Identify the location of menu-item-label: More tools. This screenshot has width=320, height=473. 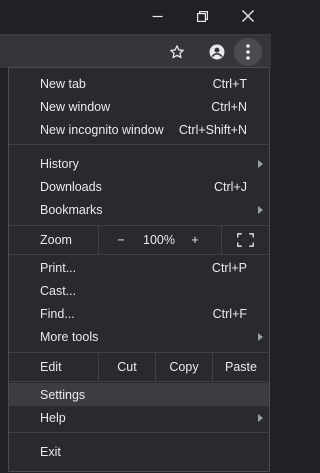
(69, 336).